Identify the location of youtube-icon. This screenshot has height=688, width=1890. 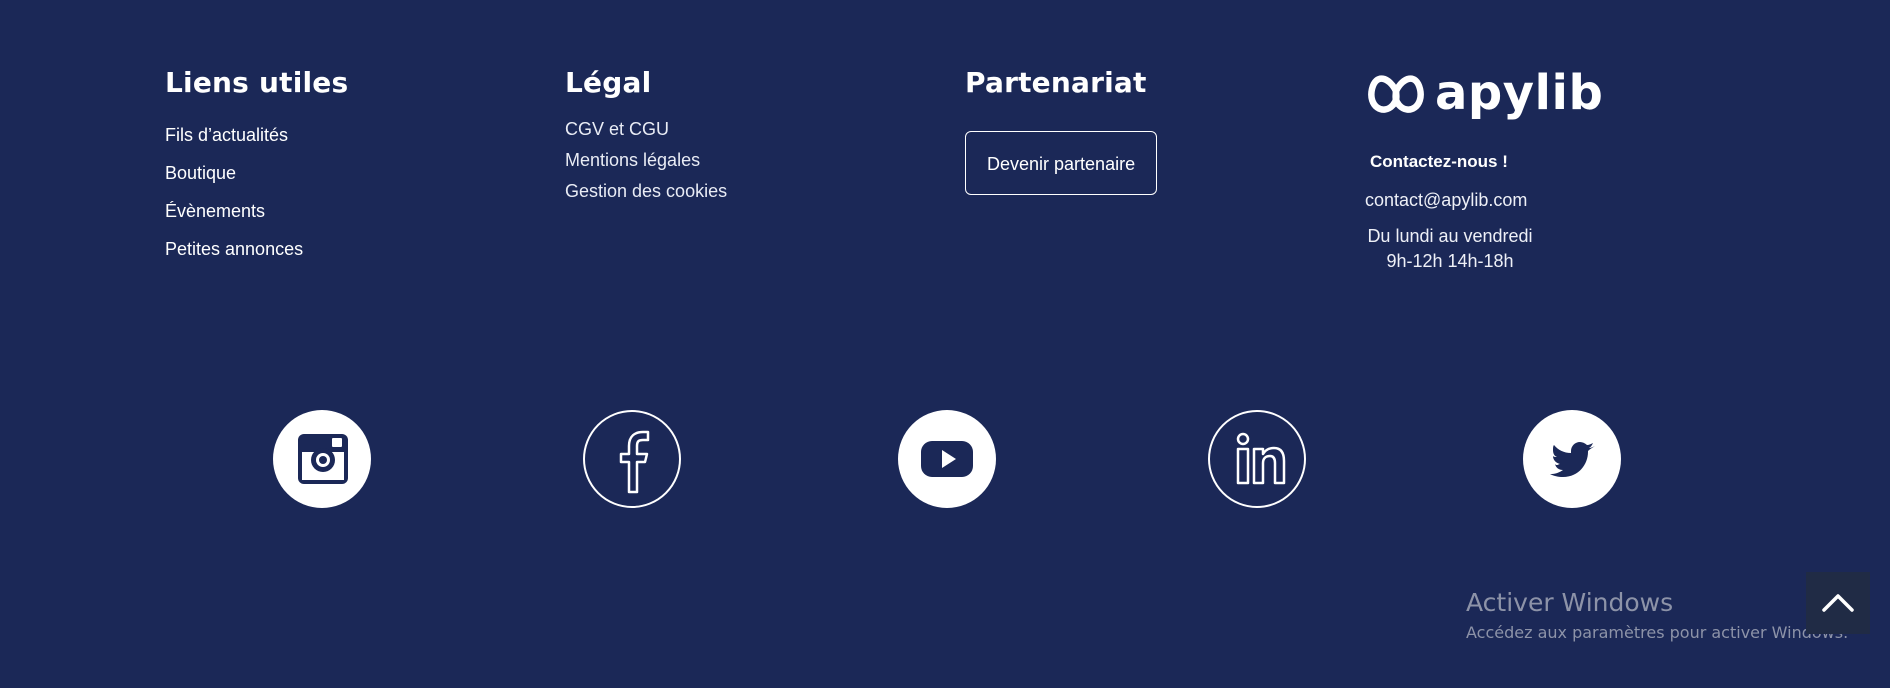
(947, 459).